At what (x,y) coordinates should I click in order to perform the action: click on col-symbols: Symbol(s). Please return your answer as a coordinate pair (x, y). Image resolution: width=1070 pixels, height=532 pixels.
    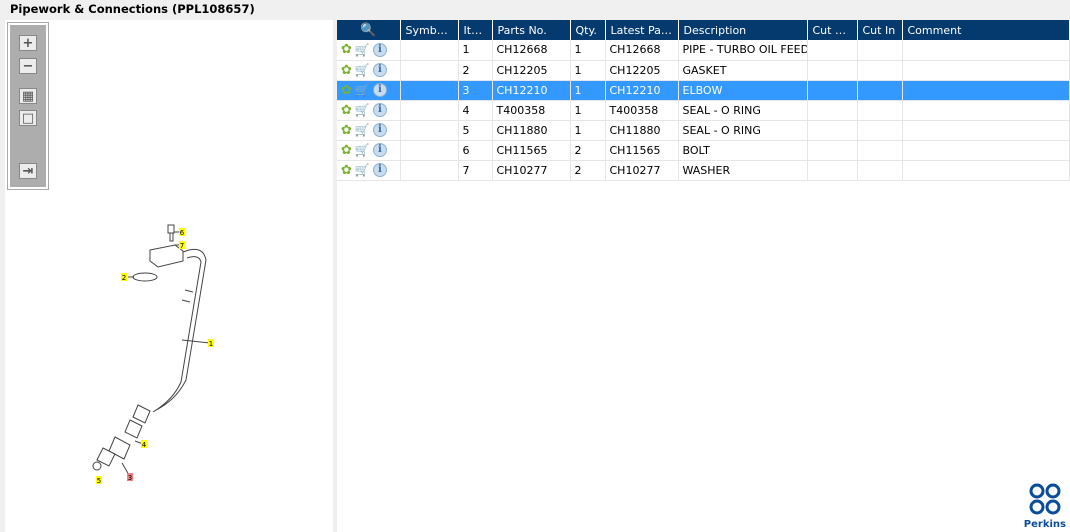
    Looking at the image, I should click on (429, 30).